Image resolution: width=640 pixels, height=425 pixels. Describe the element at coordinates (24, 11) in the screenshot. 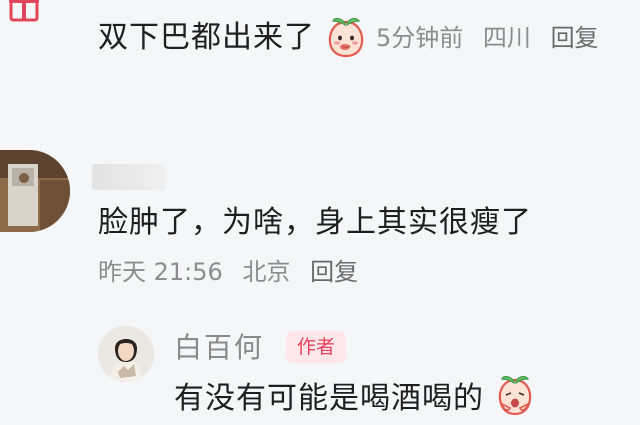

I see `gift-icon` at that location.